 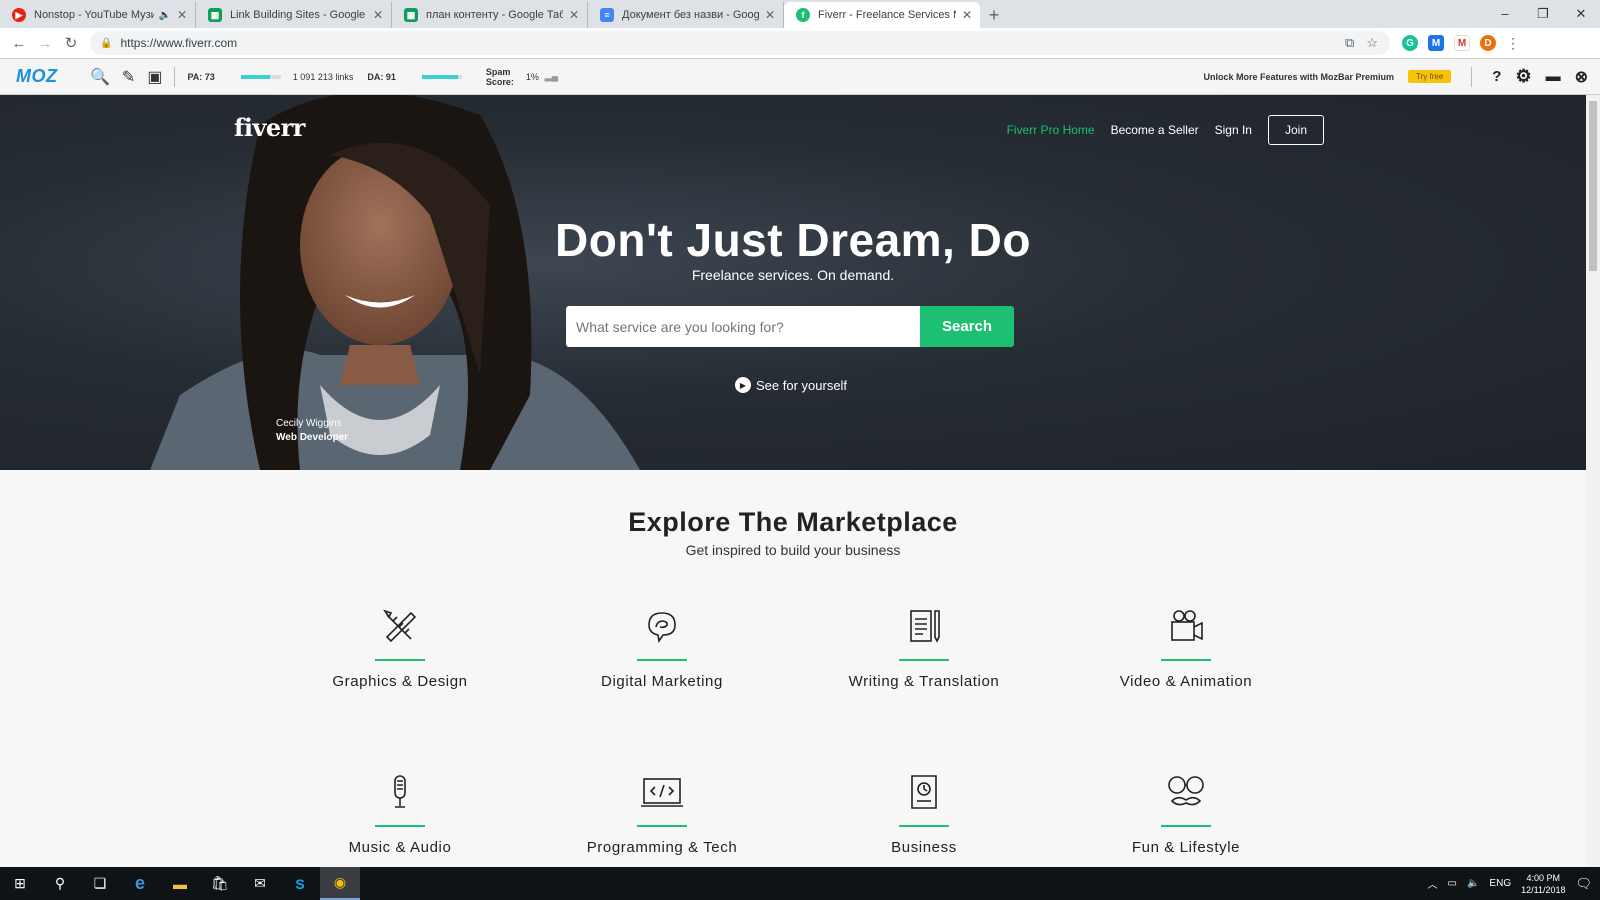 I want to click on join-button: Join, so click(x=1295, y=130).